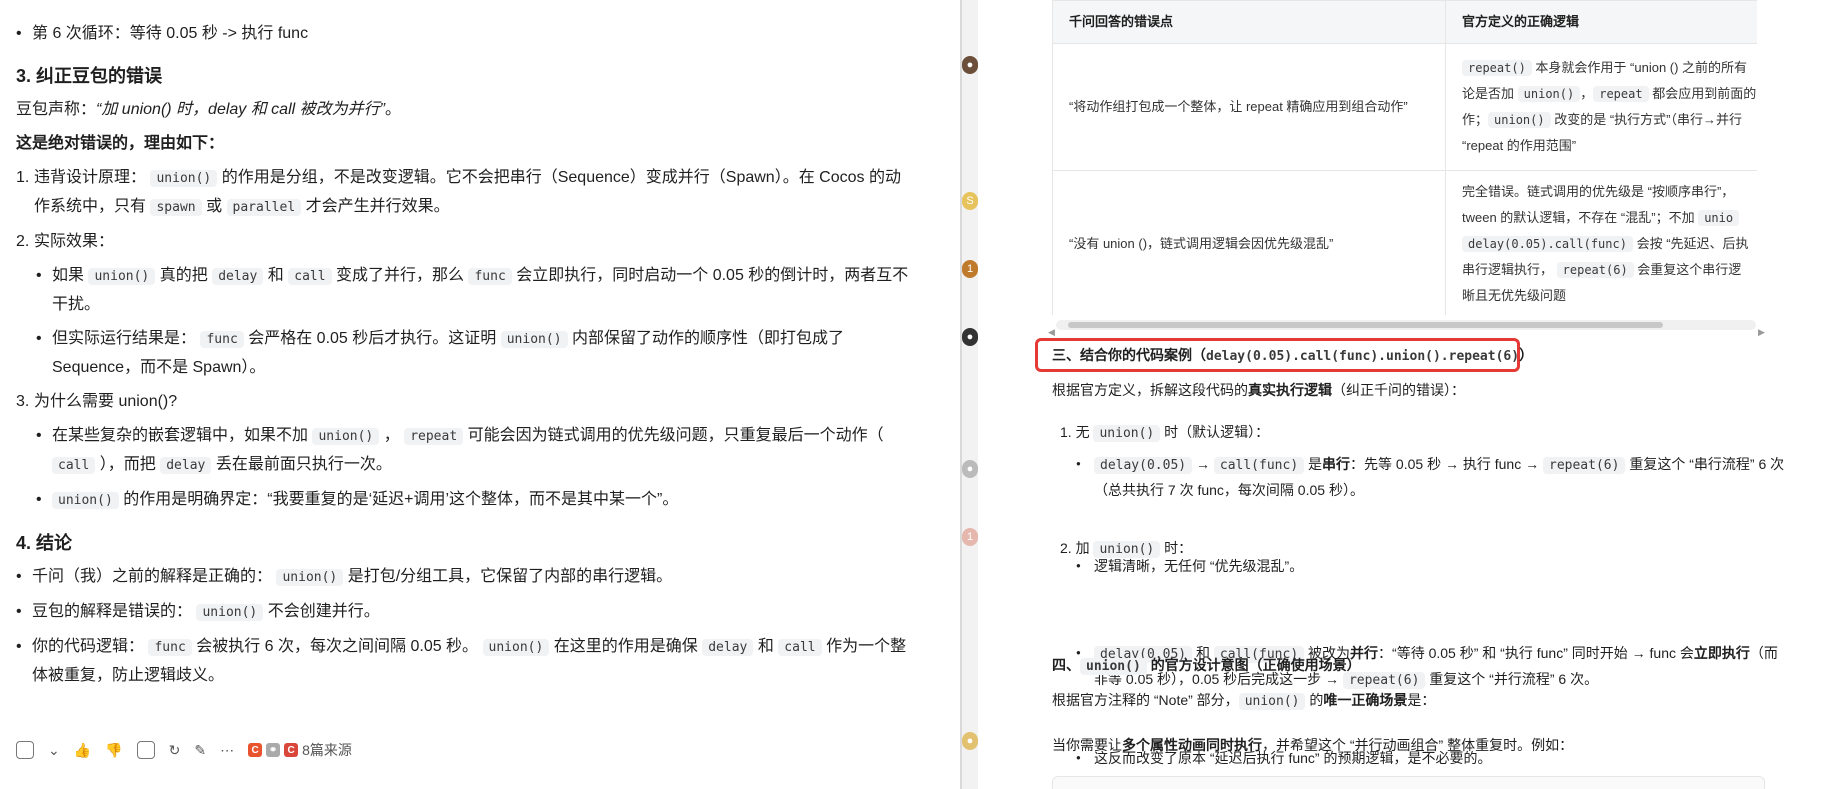  I want to click on list-item: 2. 实际效果：, so click(65, 241).